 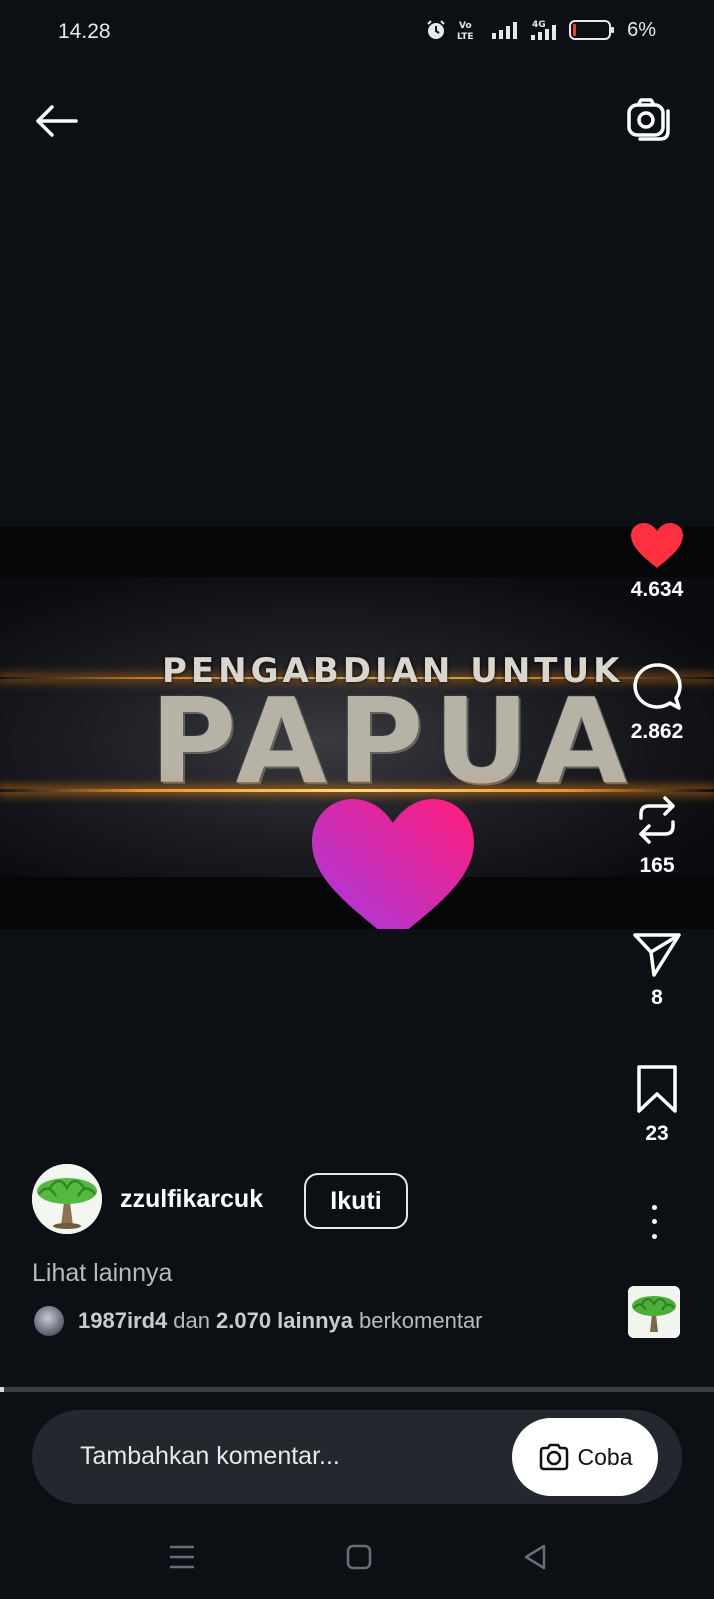 I want to click on status-time: 14.28, so click(x=84, y=31).